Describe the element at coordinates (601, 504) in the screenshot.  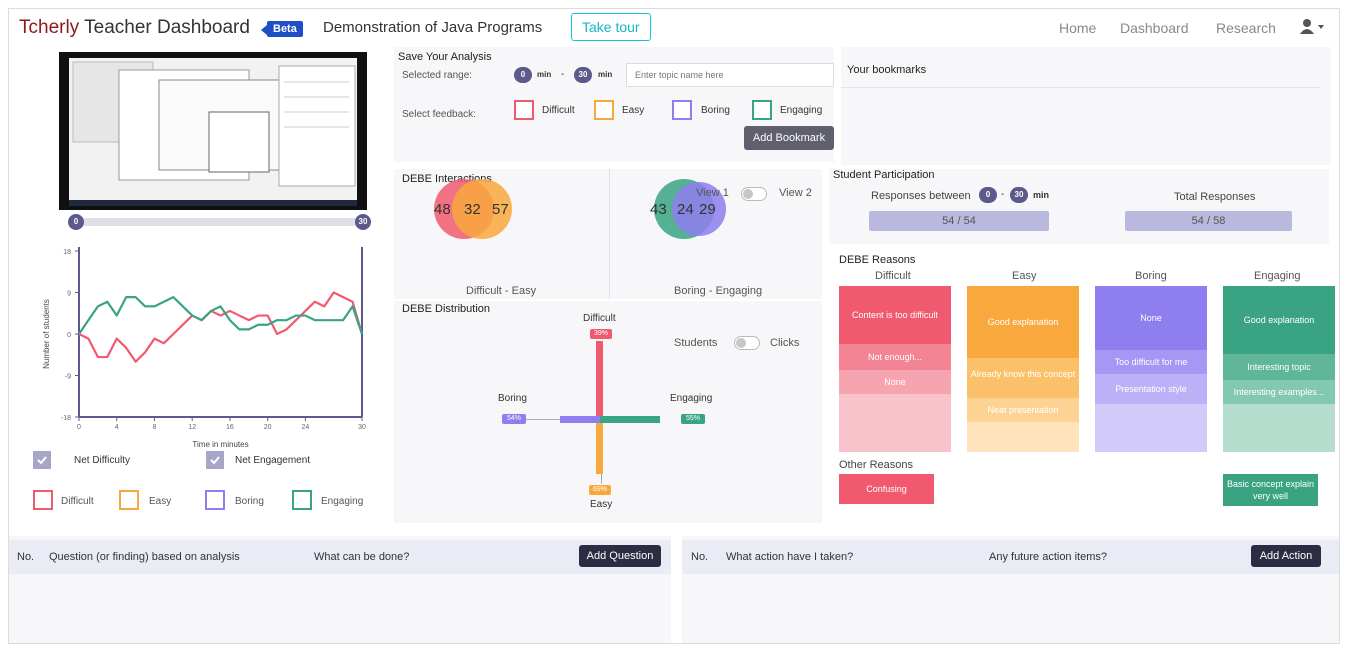
I see `easy-axis-label: Easy` at that location.